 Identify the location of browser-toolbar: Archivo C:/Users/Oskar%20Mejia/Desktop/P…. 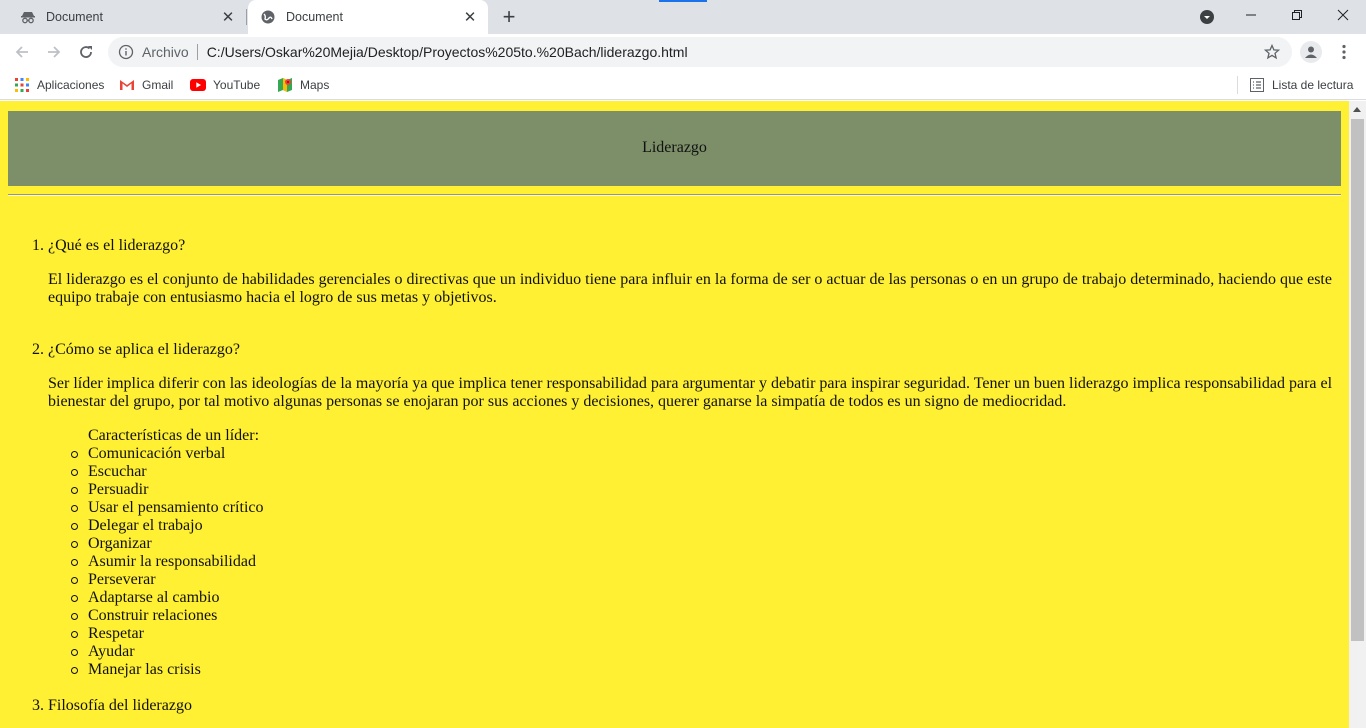
(683, 52).